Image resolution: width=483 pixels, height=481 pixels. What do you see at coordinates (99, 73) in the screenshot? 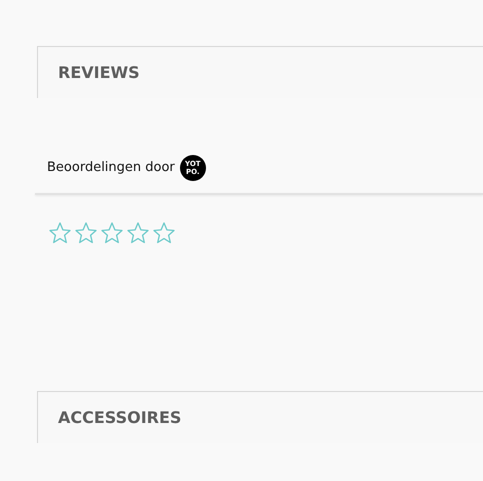
I see `section-title: REVIEWS` at bounding box center [99, 73].